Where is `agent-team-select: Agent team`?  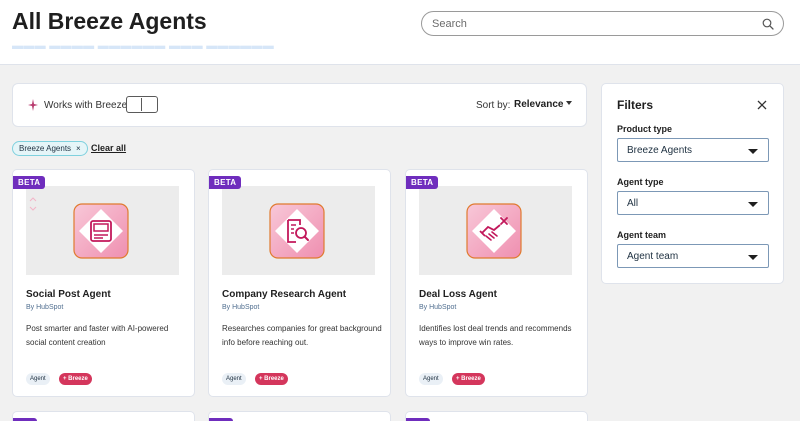 agent-team-select: Agent team is located at coordinates (693, 256).